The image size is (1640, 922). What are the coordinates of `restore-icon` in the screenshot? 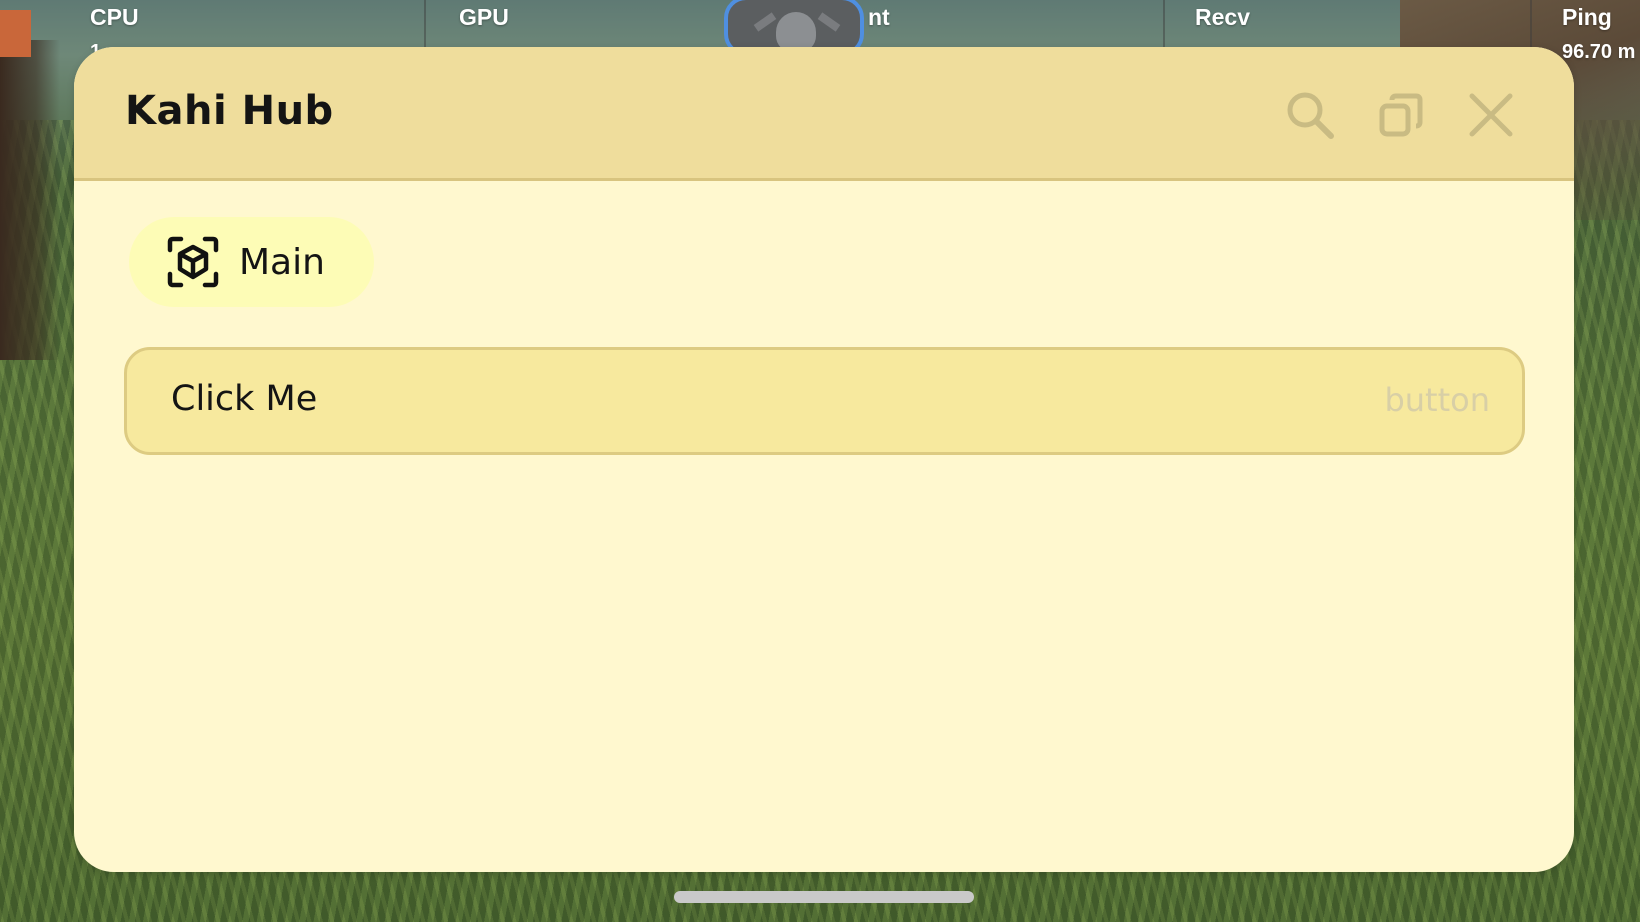 It's located at (1401, 115).